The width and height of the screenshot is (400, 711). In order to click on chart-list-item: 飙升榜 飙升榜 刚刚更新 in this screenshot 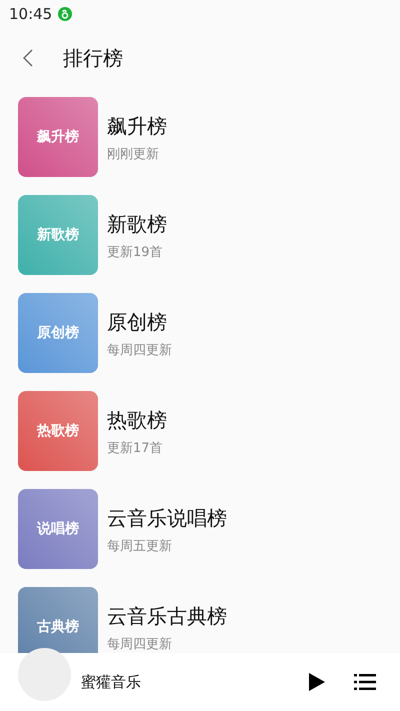, I will do `click(209, 137)`.